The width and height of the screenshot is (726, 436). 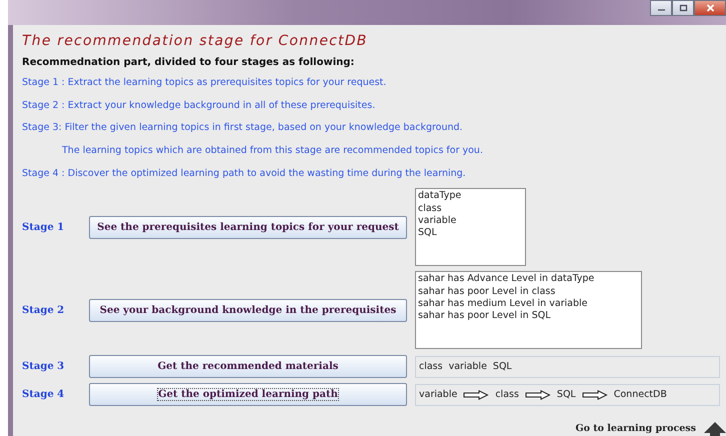 I want to click on list-item: dataType, so click(x=440, y=196).